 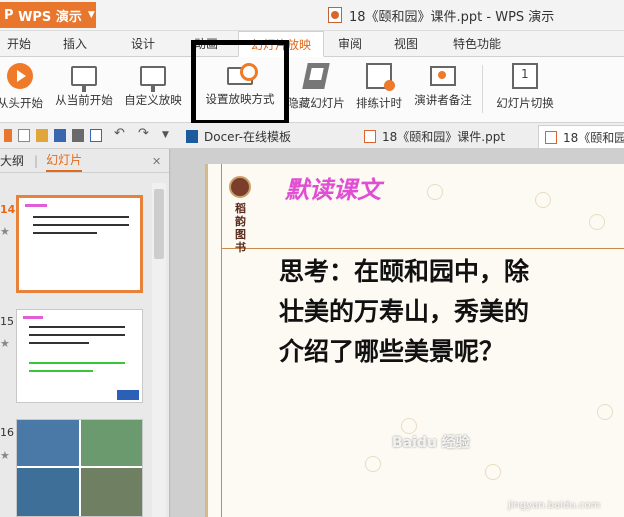 I want to click on watermark-url: jingyan.baidu.com, so click(x=554, y=505).